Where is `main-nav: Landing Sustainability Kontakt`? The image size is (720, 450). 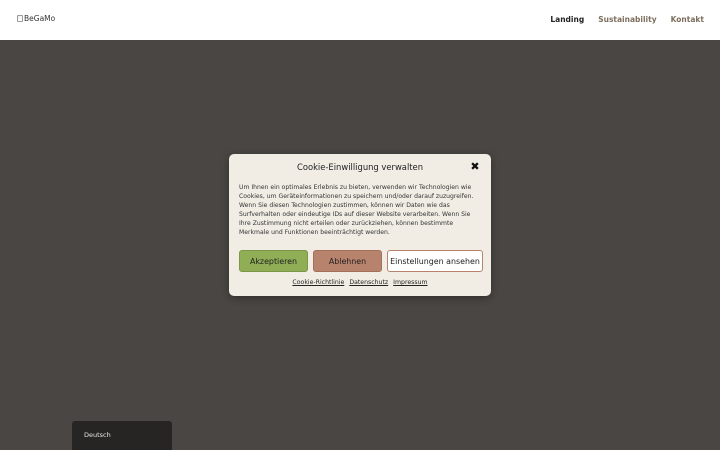
main-nav: Landing Sustainability Kontakt is located at coordinates (627, 19).